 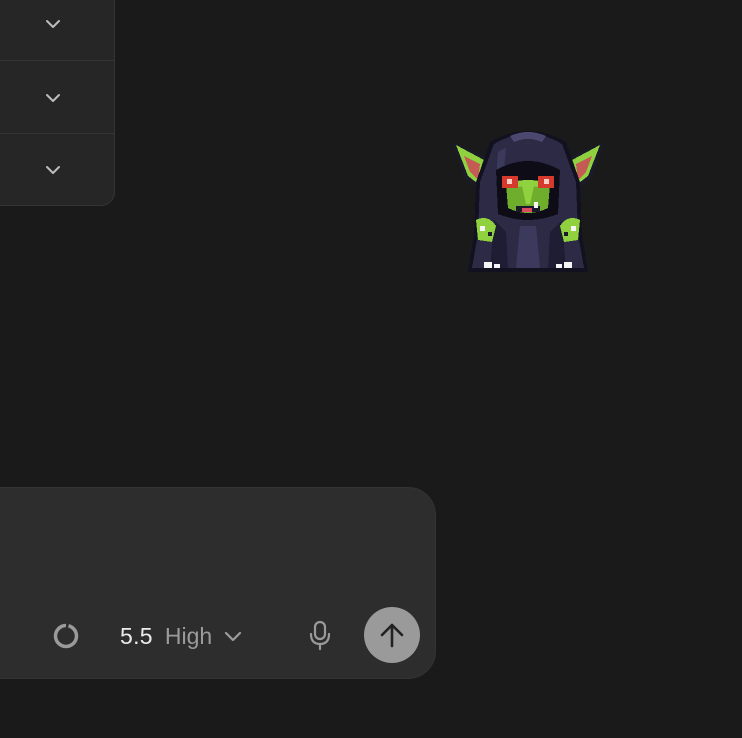 I want to click on reasoning-effort-label: High, so click(x=188, y=635).